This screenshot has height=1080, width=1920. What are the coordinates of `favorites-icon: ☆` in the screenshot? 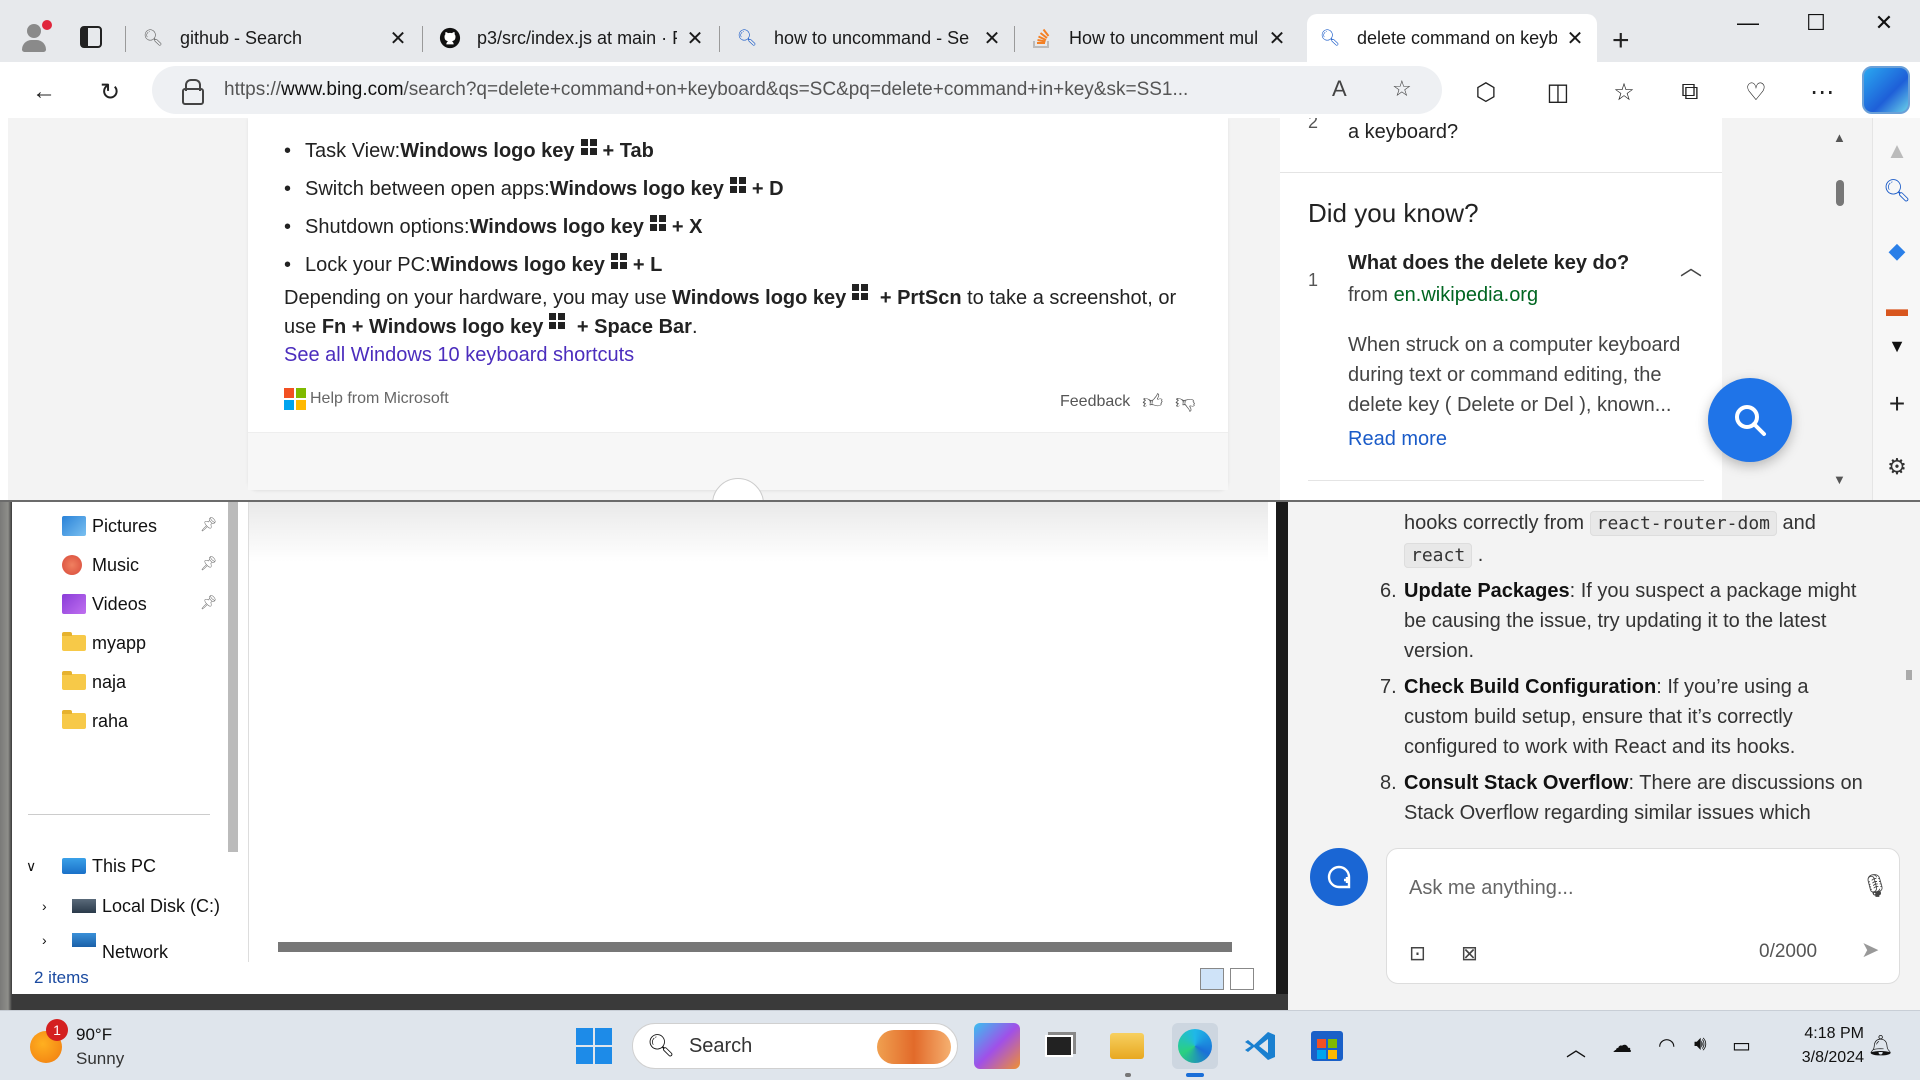 It's located at (1624, 92).